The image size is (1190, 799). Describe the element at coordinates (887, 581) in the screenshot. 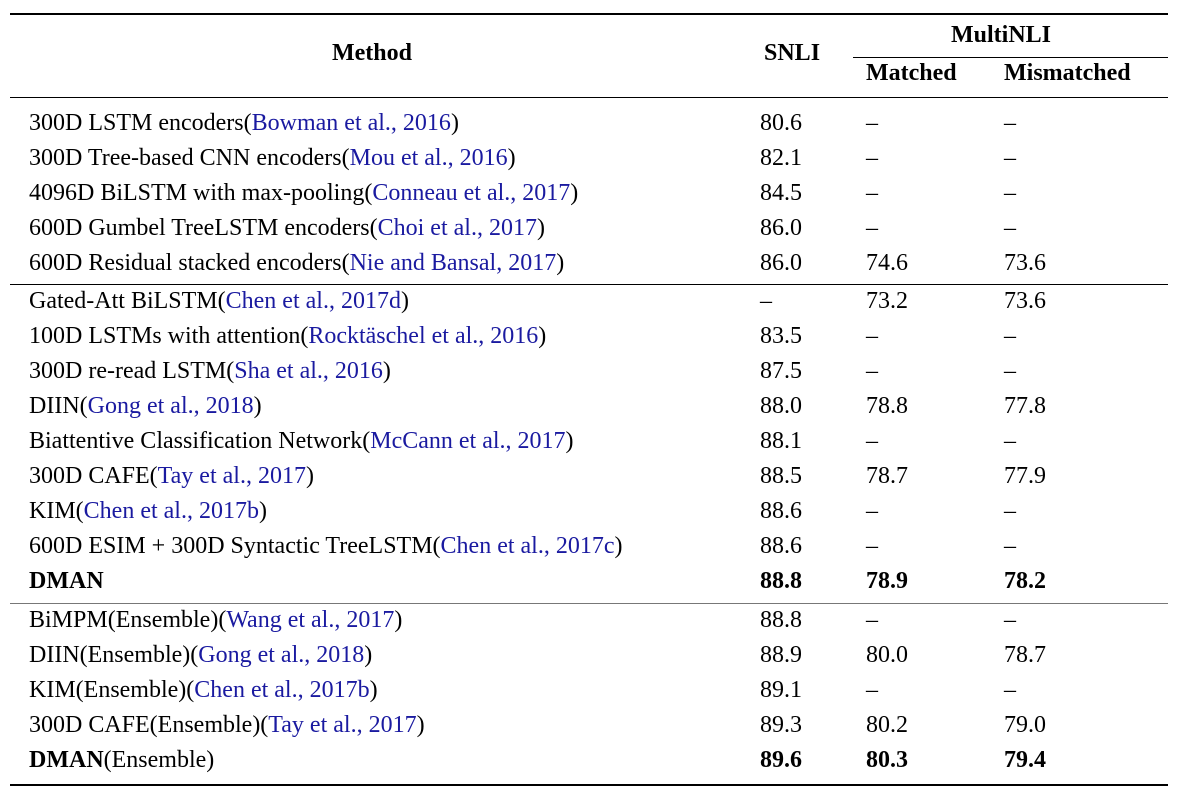

I see `matched-value: 78.9` at that location.